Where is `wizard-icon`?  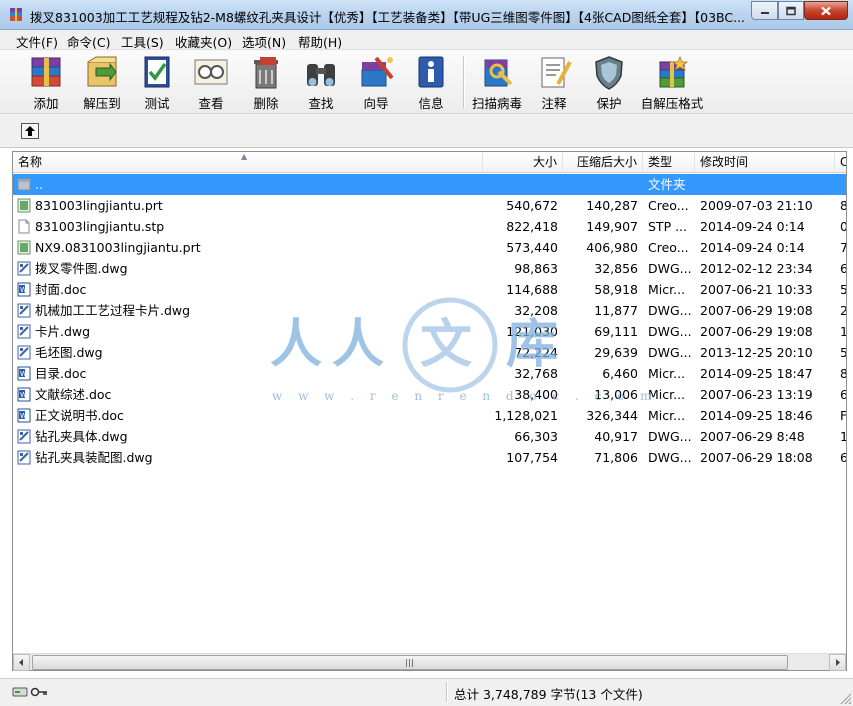
wizard-icon is located at coordinates (377, 71).